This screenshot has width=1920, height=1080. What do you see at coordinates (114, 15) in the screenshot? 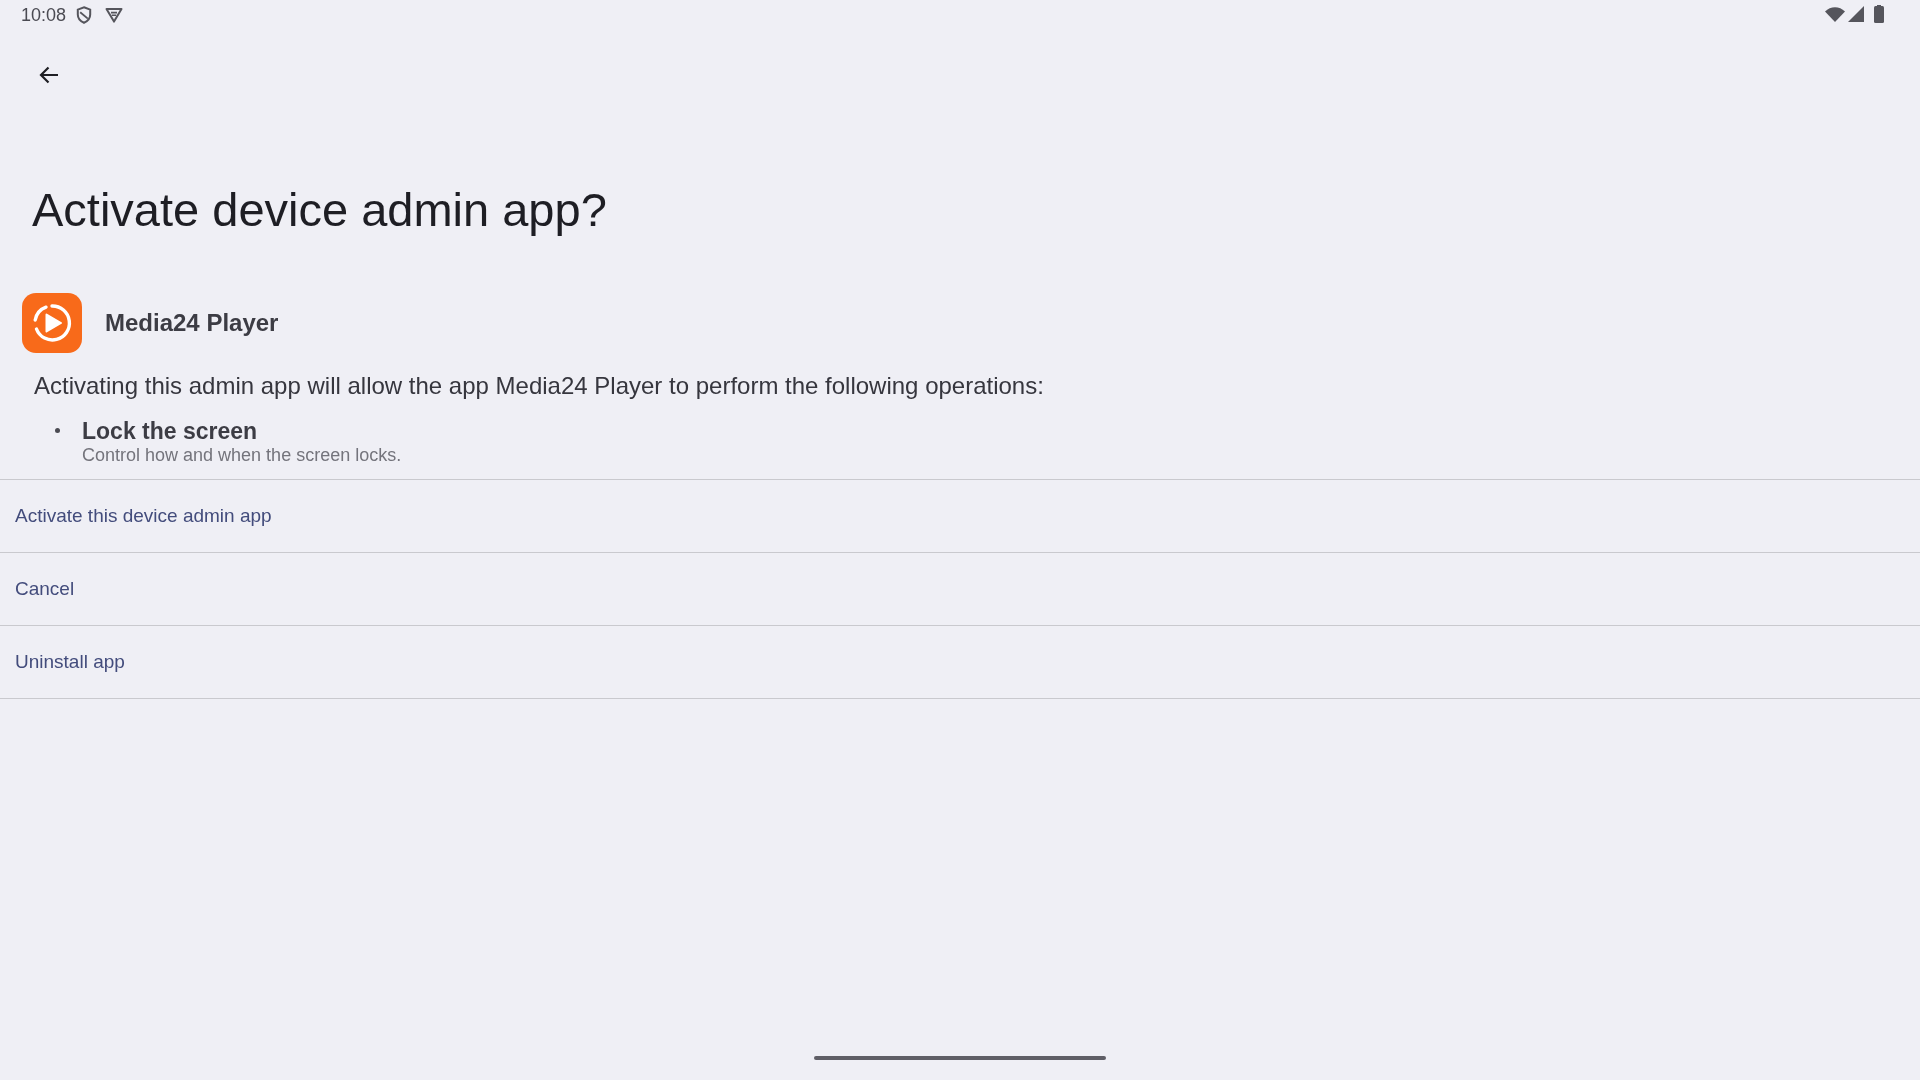
I see `shield-lines-icon` at bounding box center [114, 15].